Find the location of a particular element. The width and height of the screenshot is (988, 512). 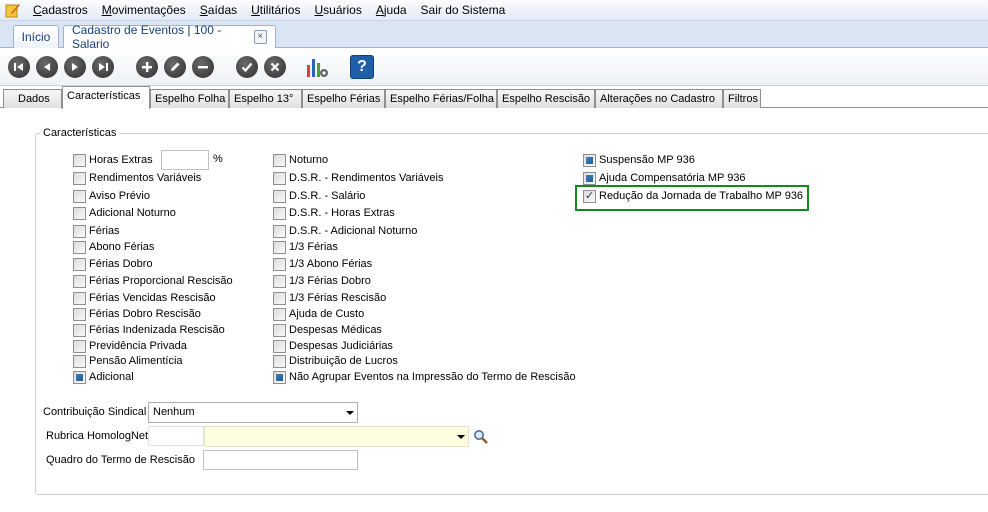

checkbox-aviso-previo: Aviso Prévio is located at coordinates (111, 196).